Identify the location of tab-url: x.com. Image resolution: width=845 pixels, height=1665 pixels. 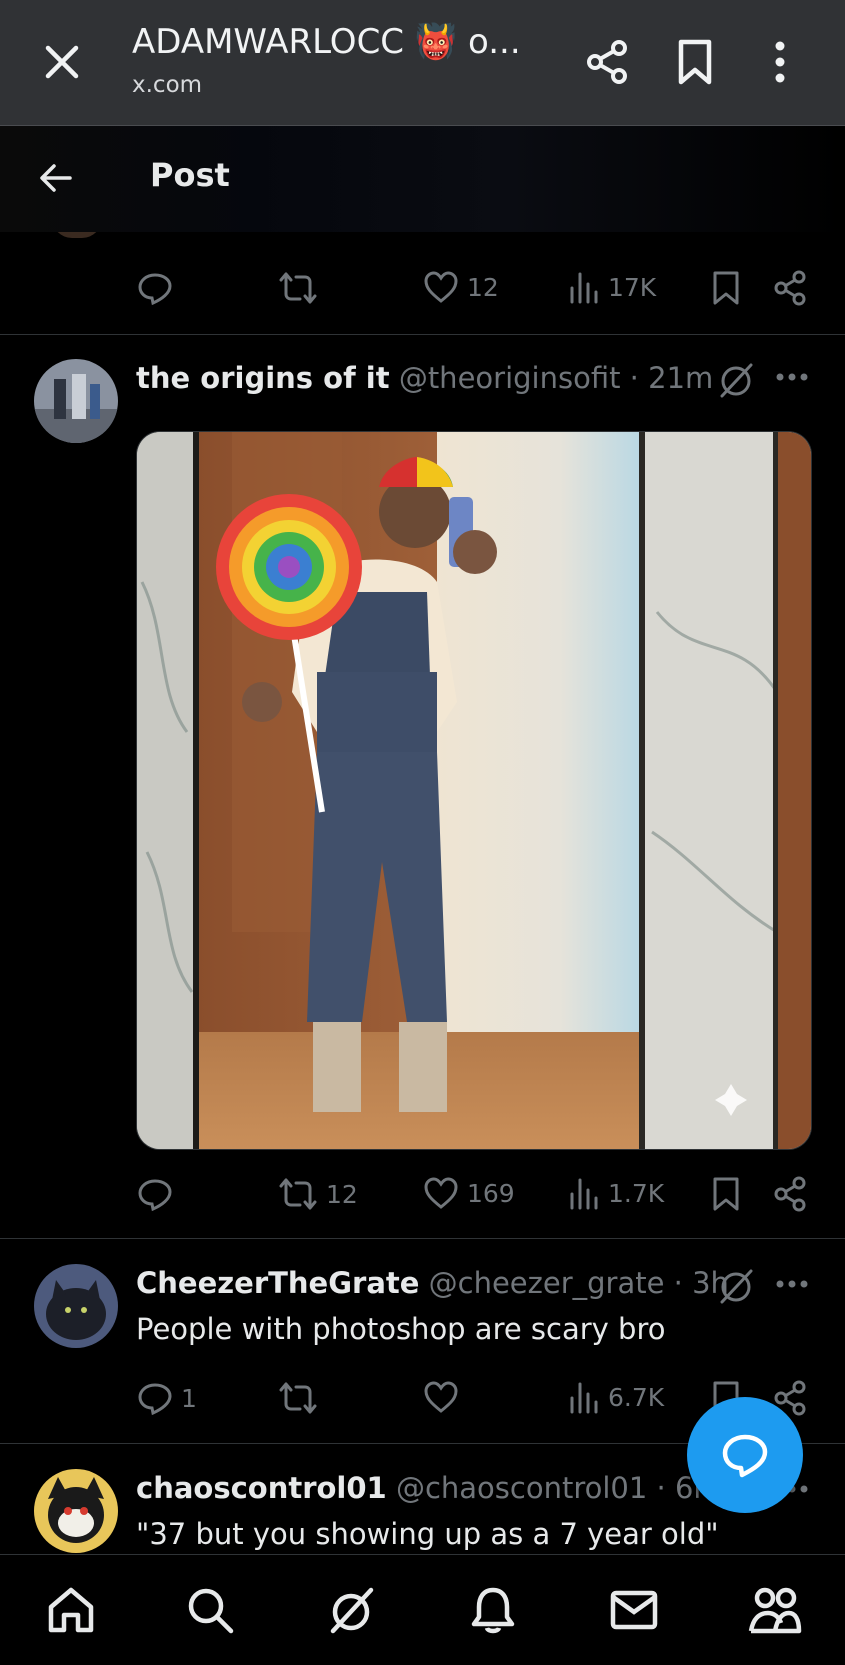
(167, 85).